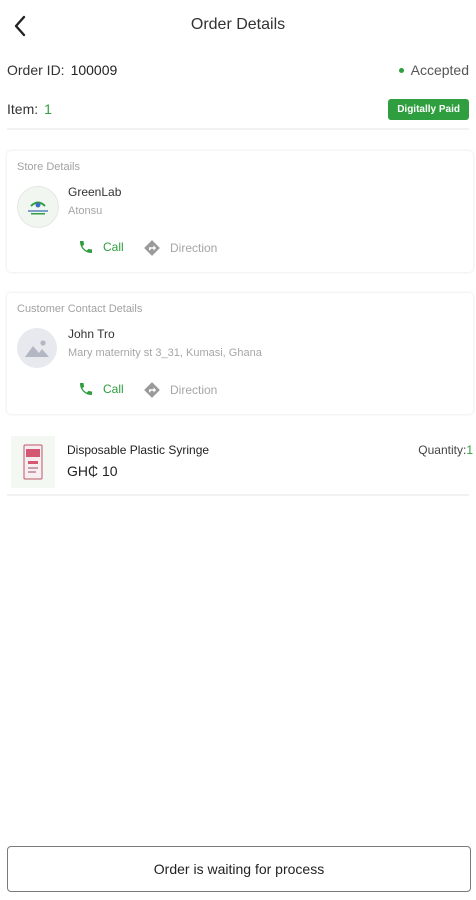 The width and height of the screenshot is (476, 900). Describe the element at coordinates (442, 450) in the screenshot. I see `quantity-label: Quantity:` at that location.